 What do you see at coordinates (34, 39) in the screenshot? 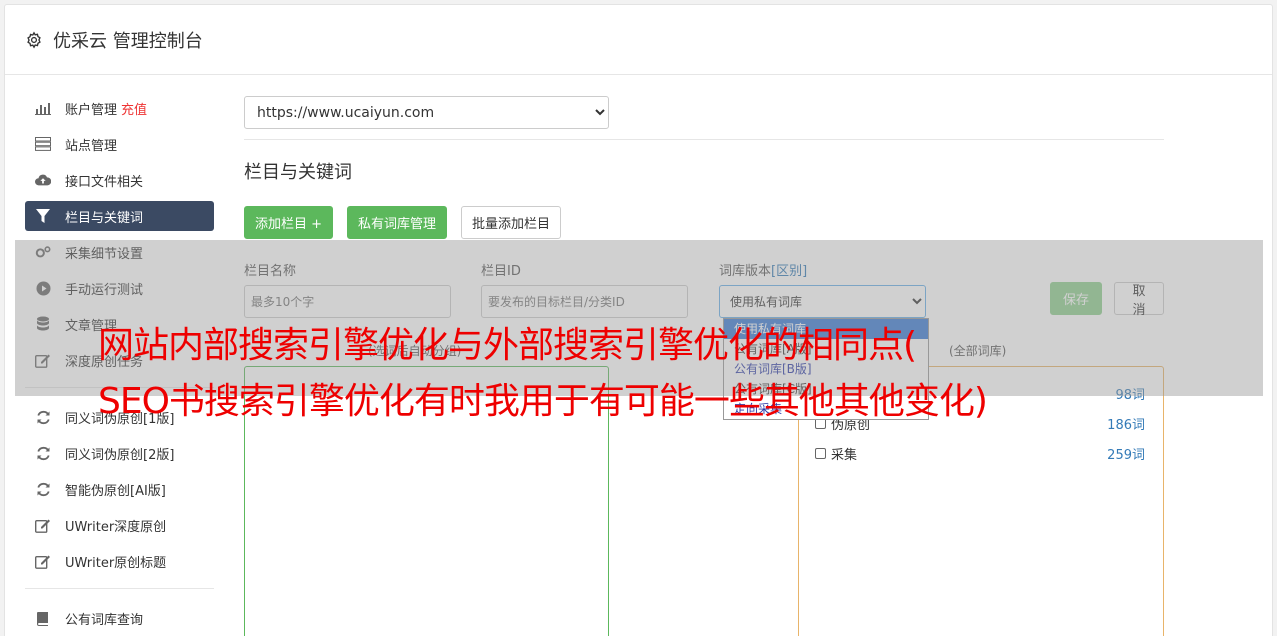
I see `gear-icon` at bounding box center [34, 39].